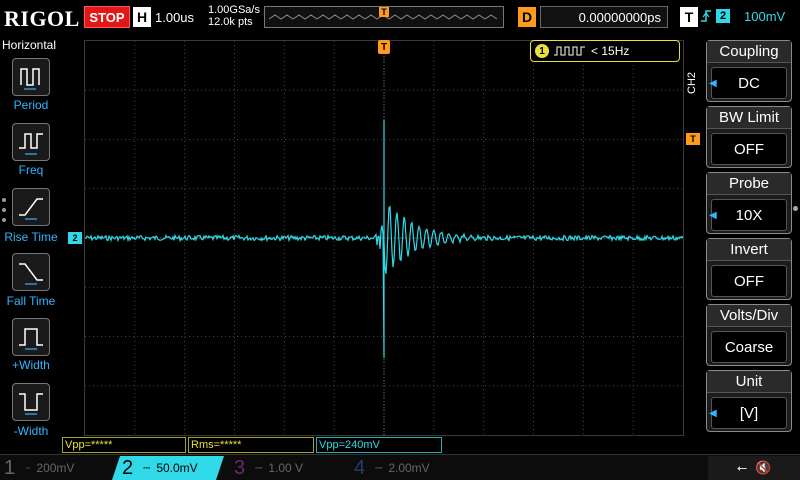  What do you see at coordinates (240, 467) in the screenshot?
I see `channel-3-number: 3` at bounding box center [240, 467].